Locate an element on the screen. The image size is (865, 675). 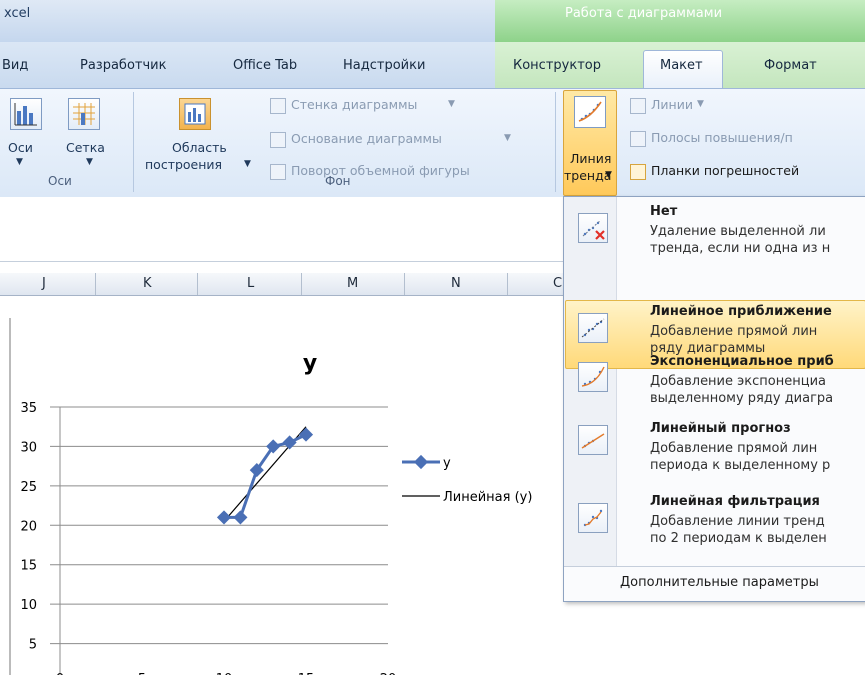
3d-rotation-icon is located at coordinates (278, 172).